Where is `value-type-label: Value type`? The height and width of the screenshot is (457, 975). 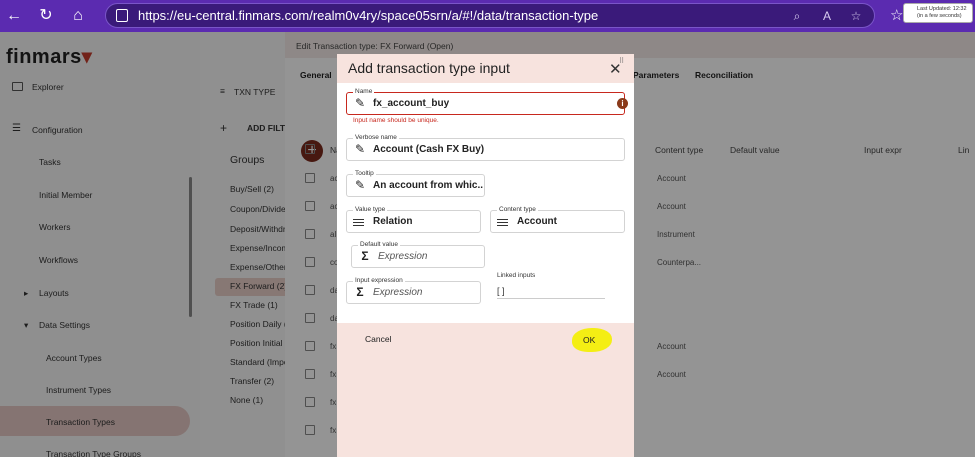 value-type-label: Value type is located at coordinates (370, 210).